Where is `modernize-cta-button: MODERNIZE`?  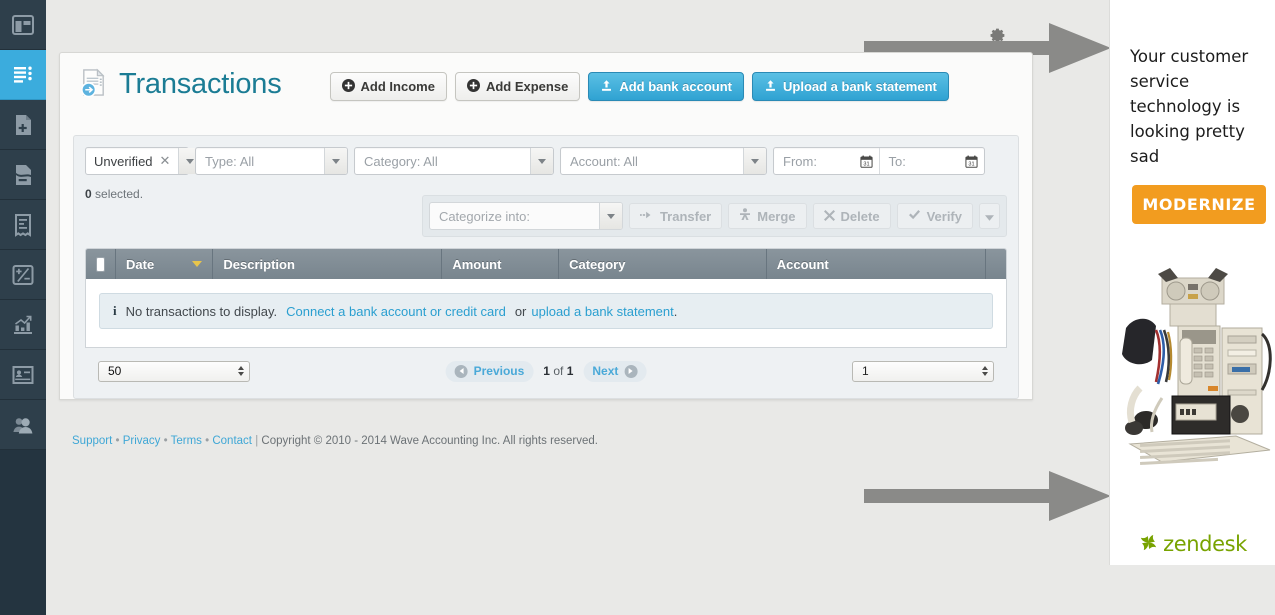
modernize-cta-button: MODERNIZE is located at coordinates (1199, 205).